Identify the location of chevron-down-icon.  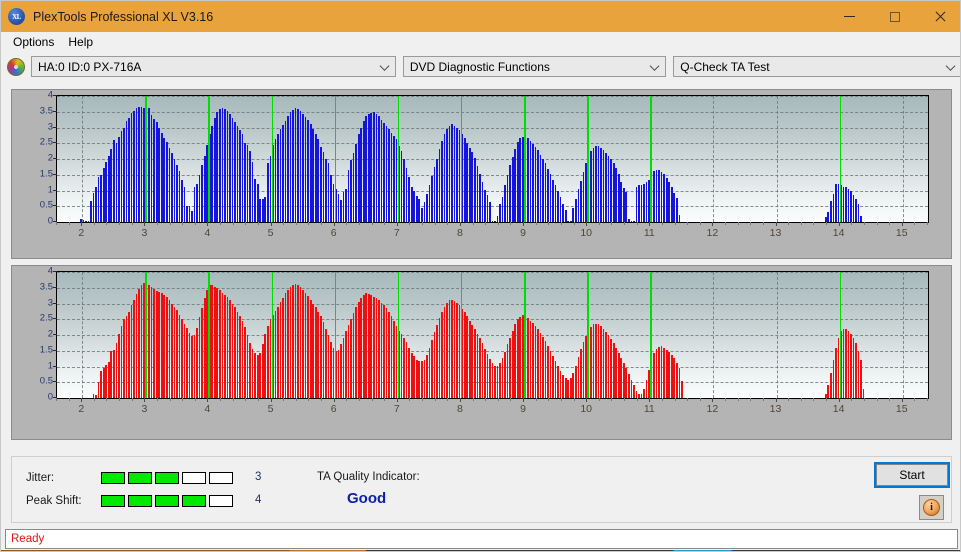
(384, 65).